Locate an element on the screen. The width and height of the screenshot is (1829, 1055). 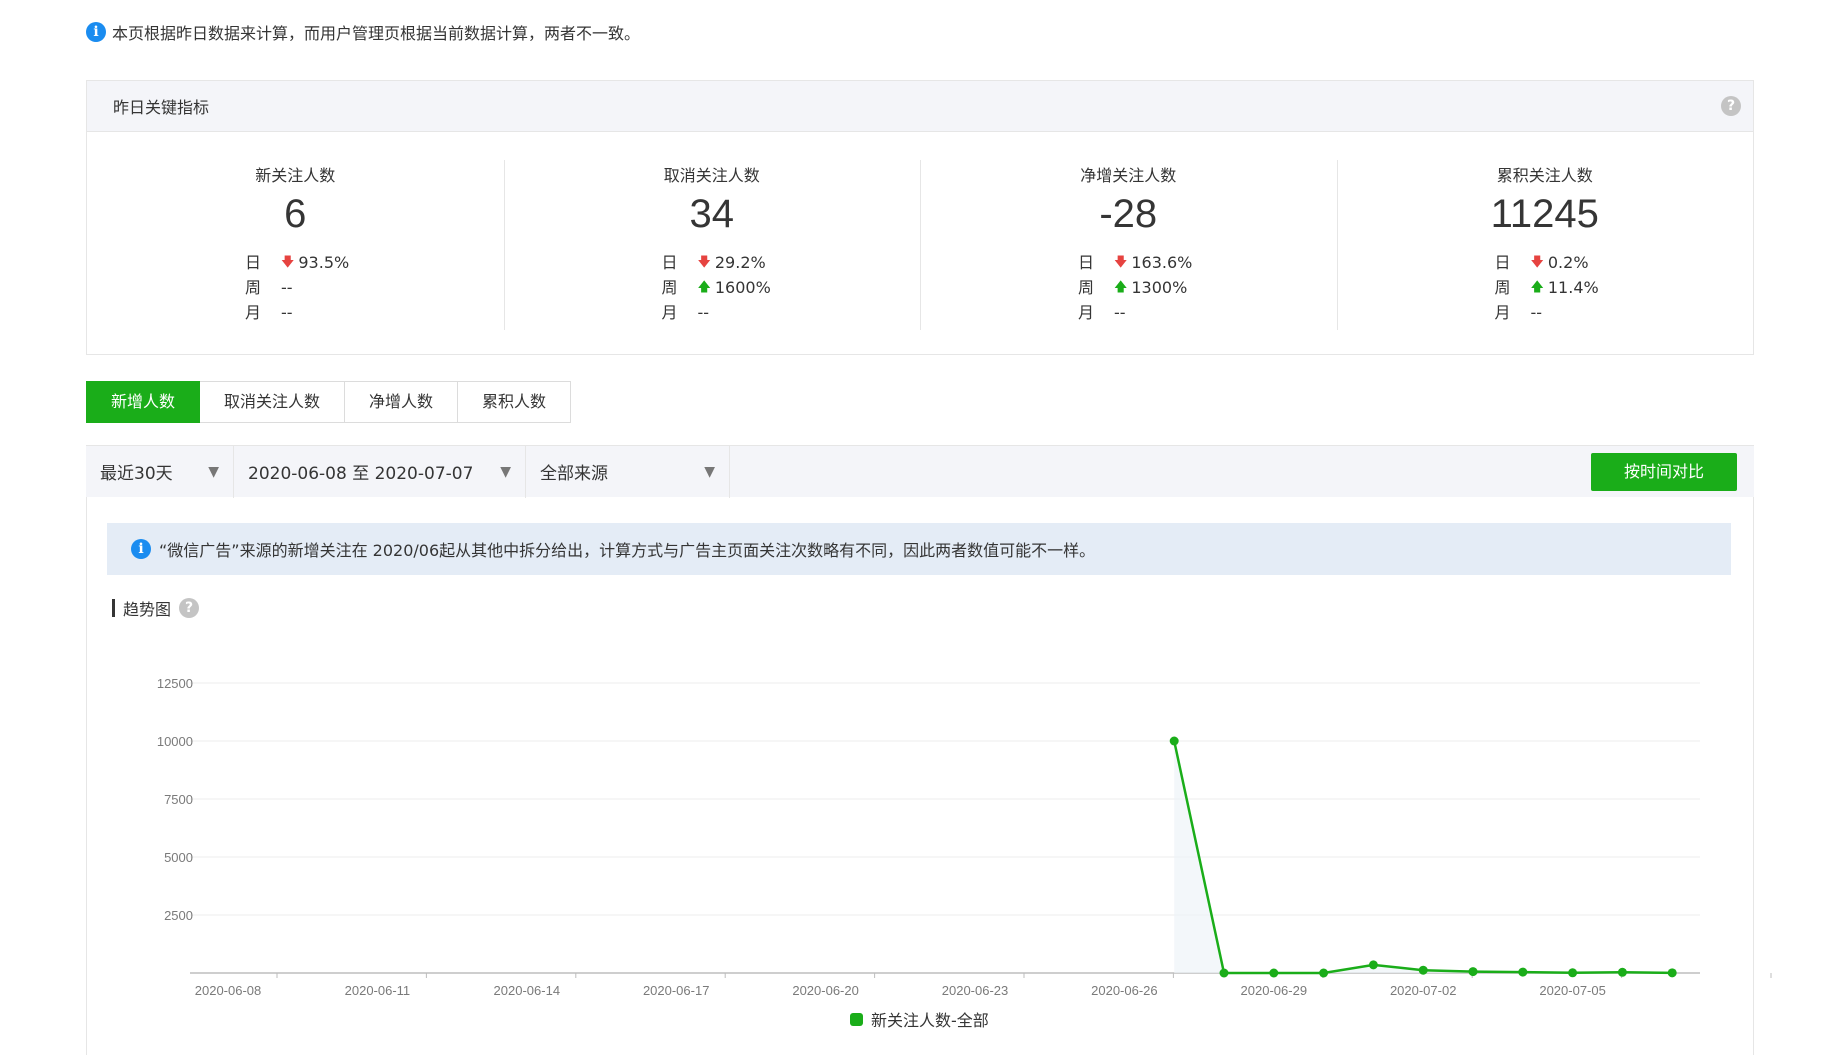
y-tick-label: 12500 is located at coordinates (175, 683).